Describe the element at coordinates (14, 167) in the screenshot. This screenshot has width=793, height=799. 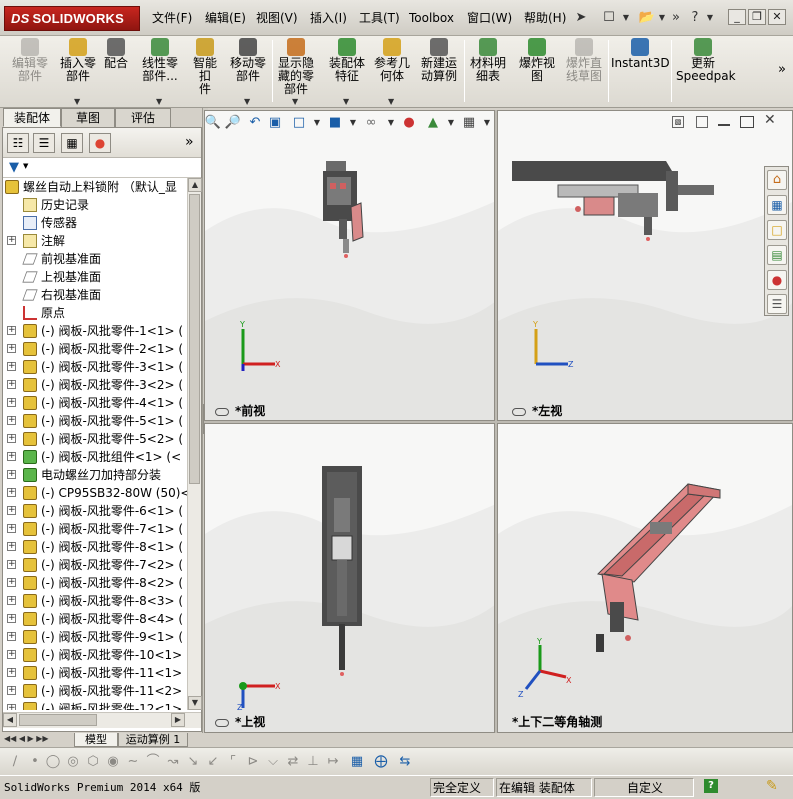
I see `filter-icon: ▼` at that location.